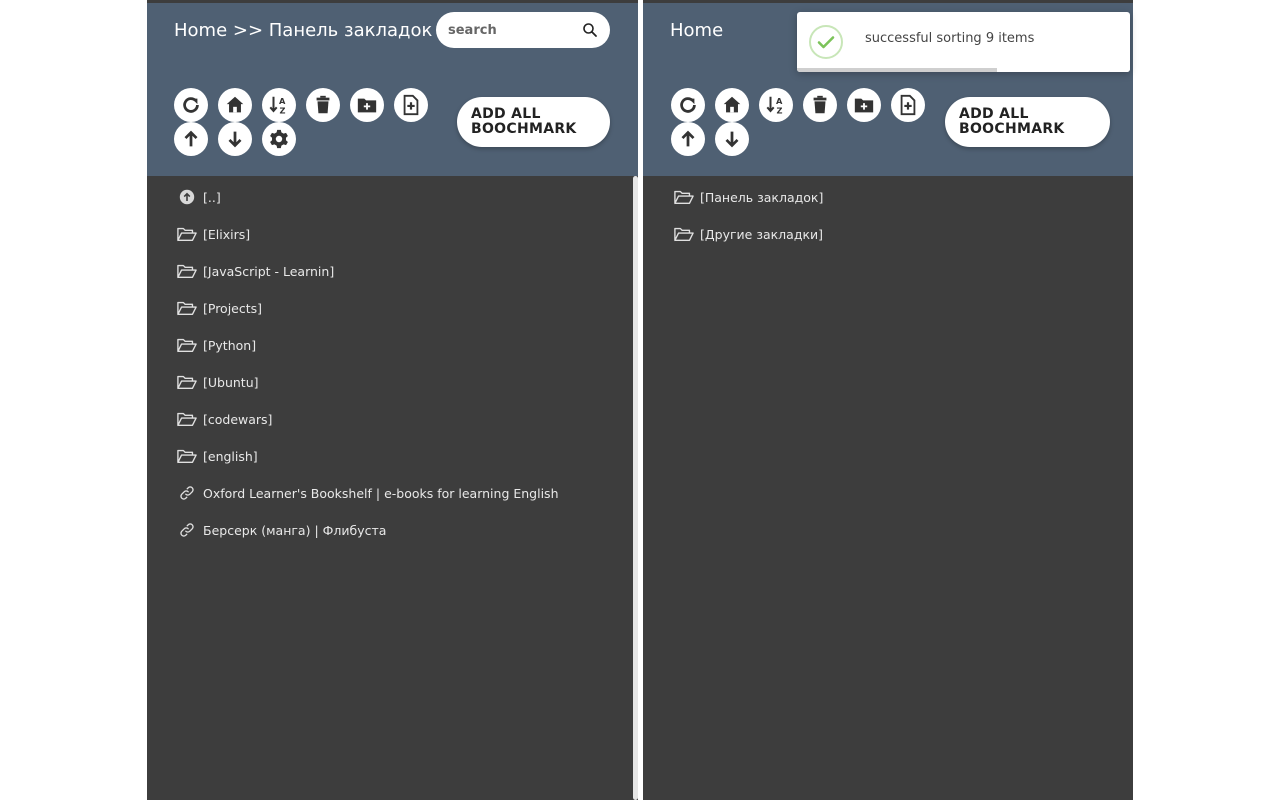 This screenshot has width=1280, height=800. I want to click on list-item: [Python], so click(216, 345).